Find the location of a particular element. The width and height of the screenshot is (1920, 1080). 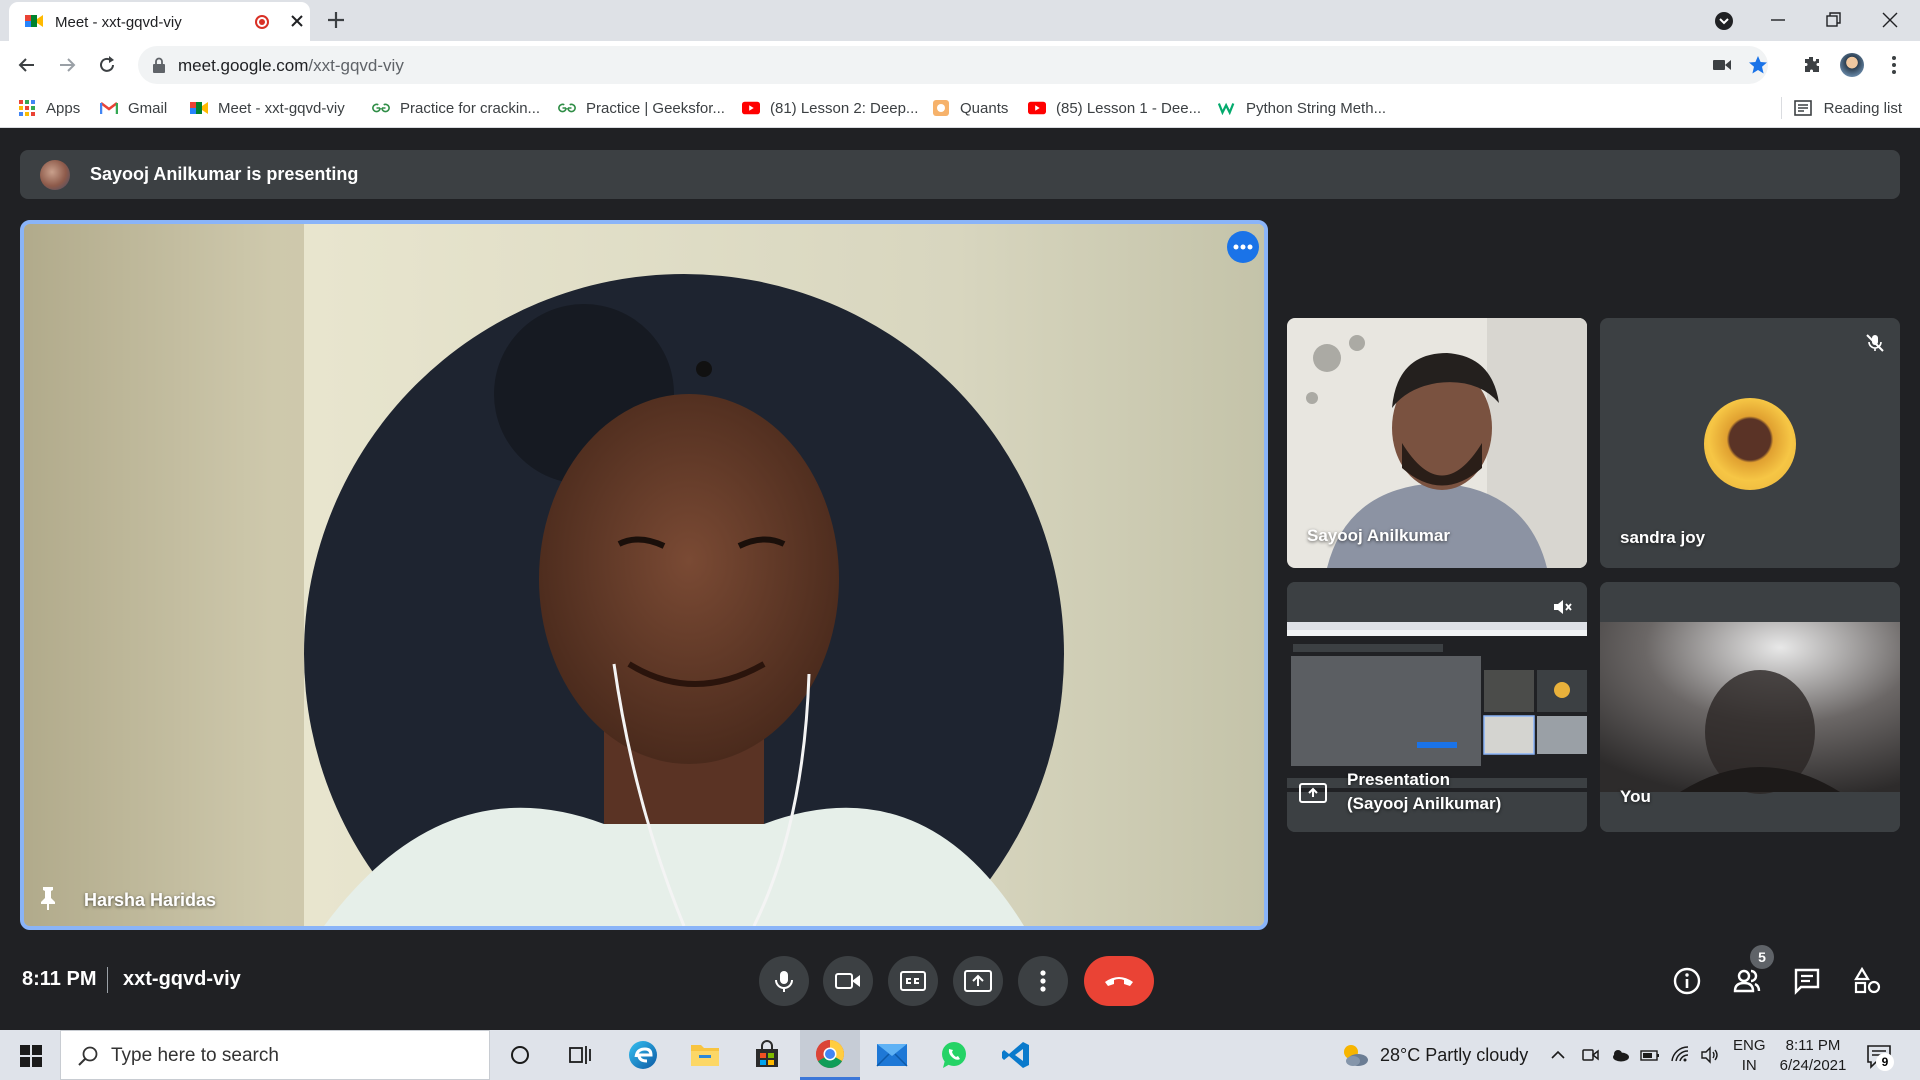

cortana-icon is located at coordinates (520, 1055).